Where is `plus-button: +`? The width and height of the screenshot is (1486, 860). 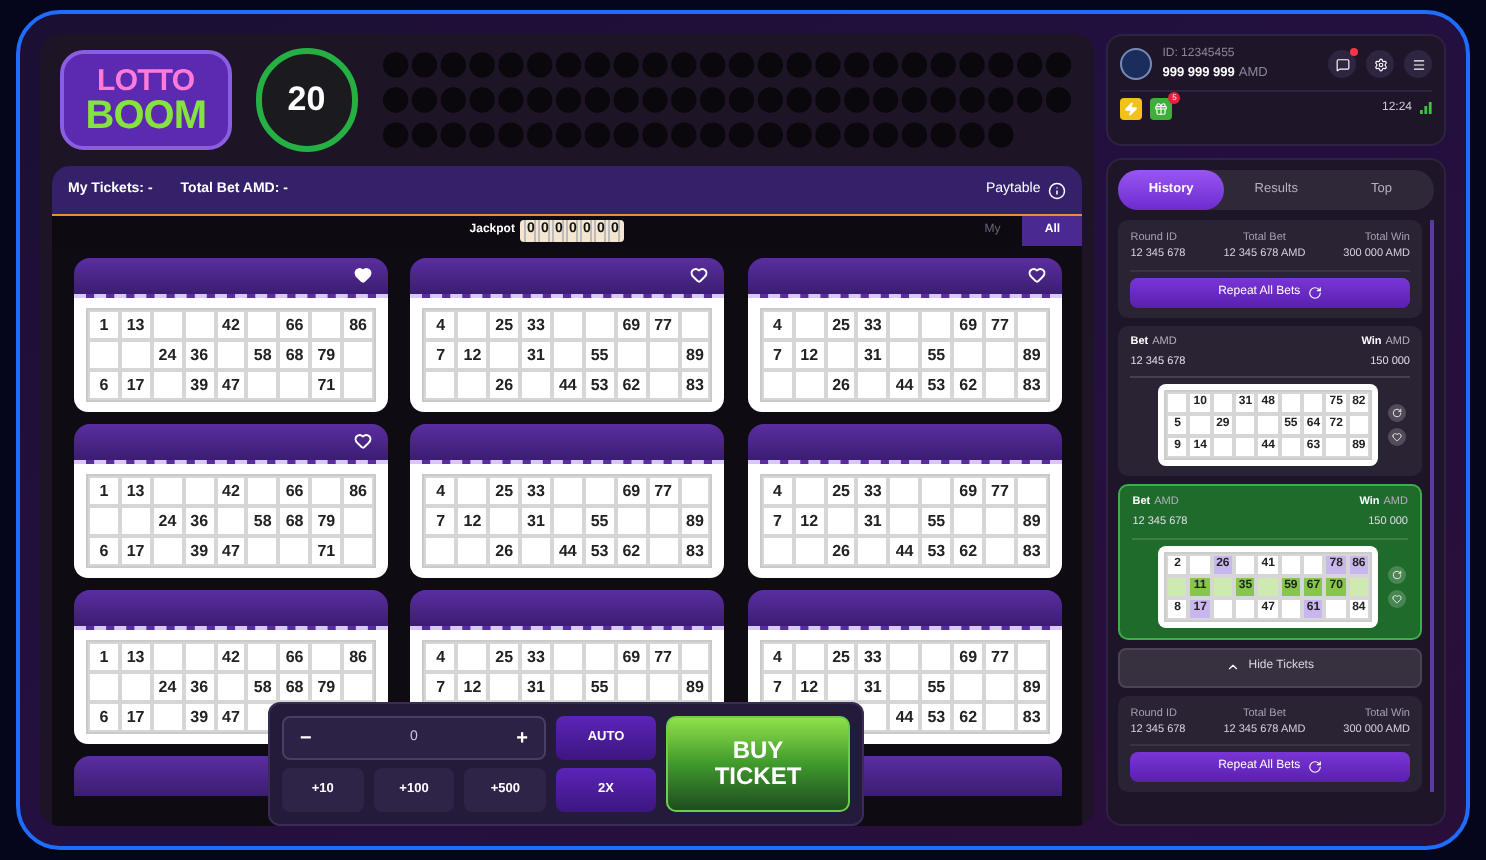
plus-button: + is located at coordinates (522, 738).